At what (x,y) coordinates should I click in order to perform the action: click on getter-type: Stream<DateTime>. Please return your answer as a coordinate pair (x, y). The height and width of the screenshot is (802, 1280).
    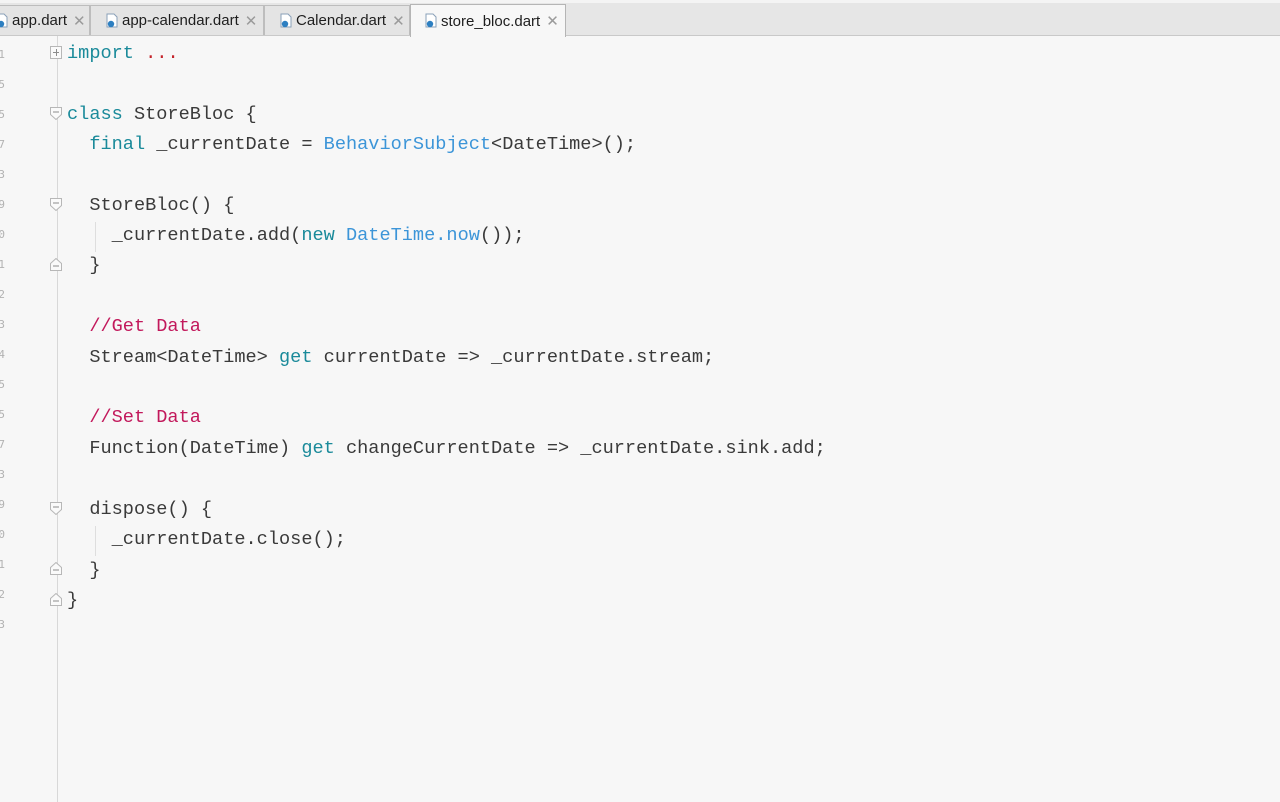
    Looking at the image, I should click on (173, 357).